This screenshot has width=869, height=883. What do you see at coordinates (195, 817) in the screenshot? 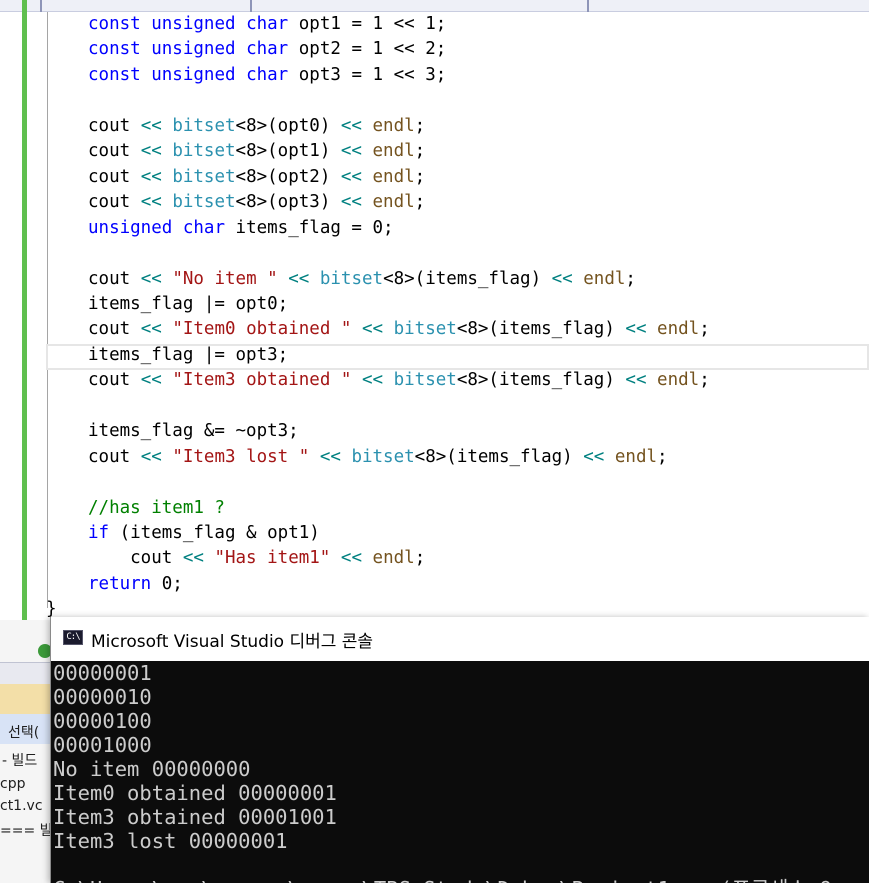
I see `console-output-line: Item3 obtained 00001001` at bounding box center [195, 817].